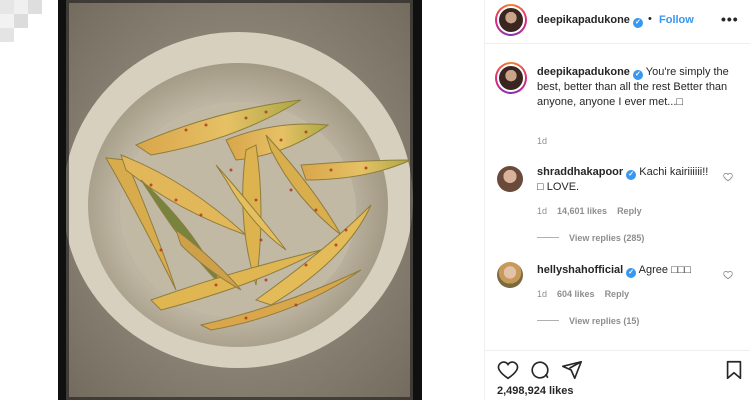 The height and width of the screenshot is (400, 750). I want to click on author-username-text: deepikapadukone, so click(583, 20).